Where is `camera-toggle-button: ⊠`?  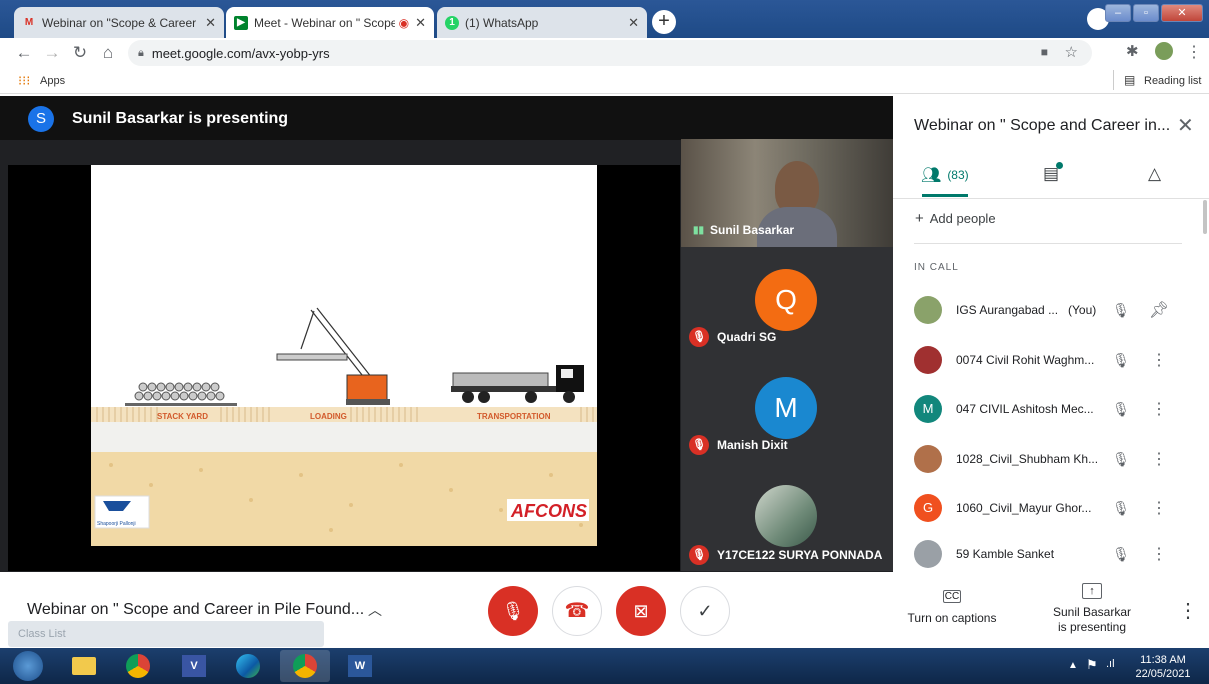 camera-toggle-button: ⊠ is located at coordinates (641, 611).